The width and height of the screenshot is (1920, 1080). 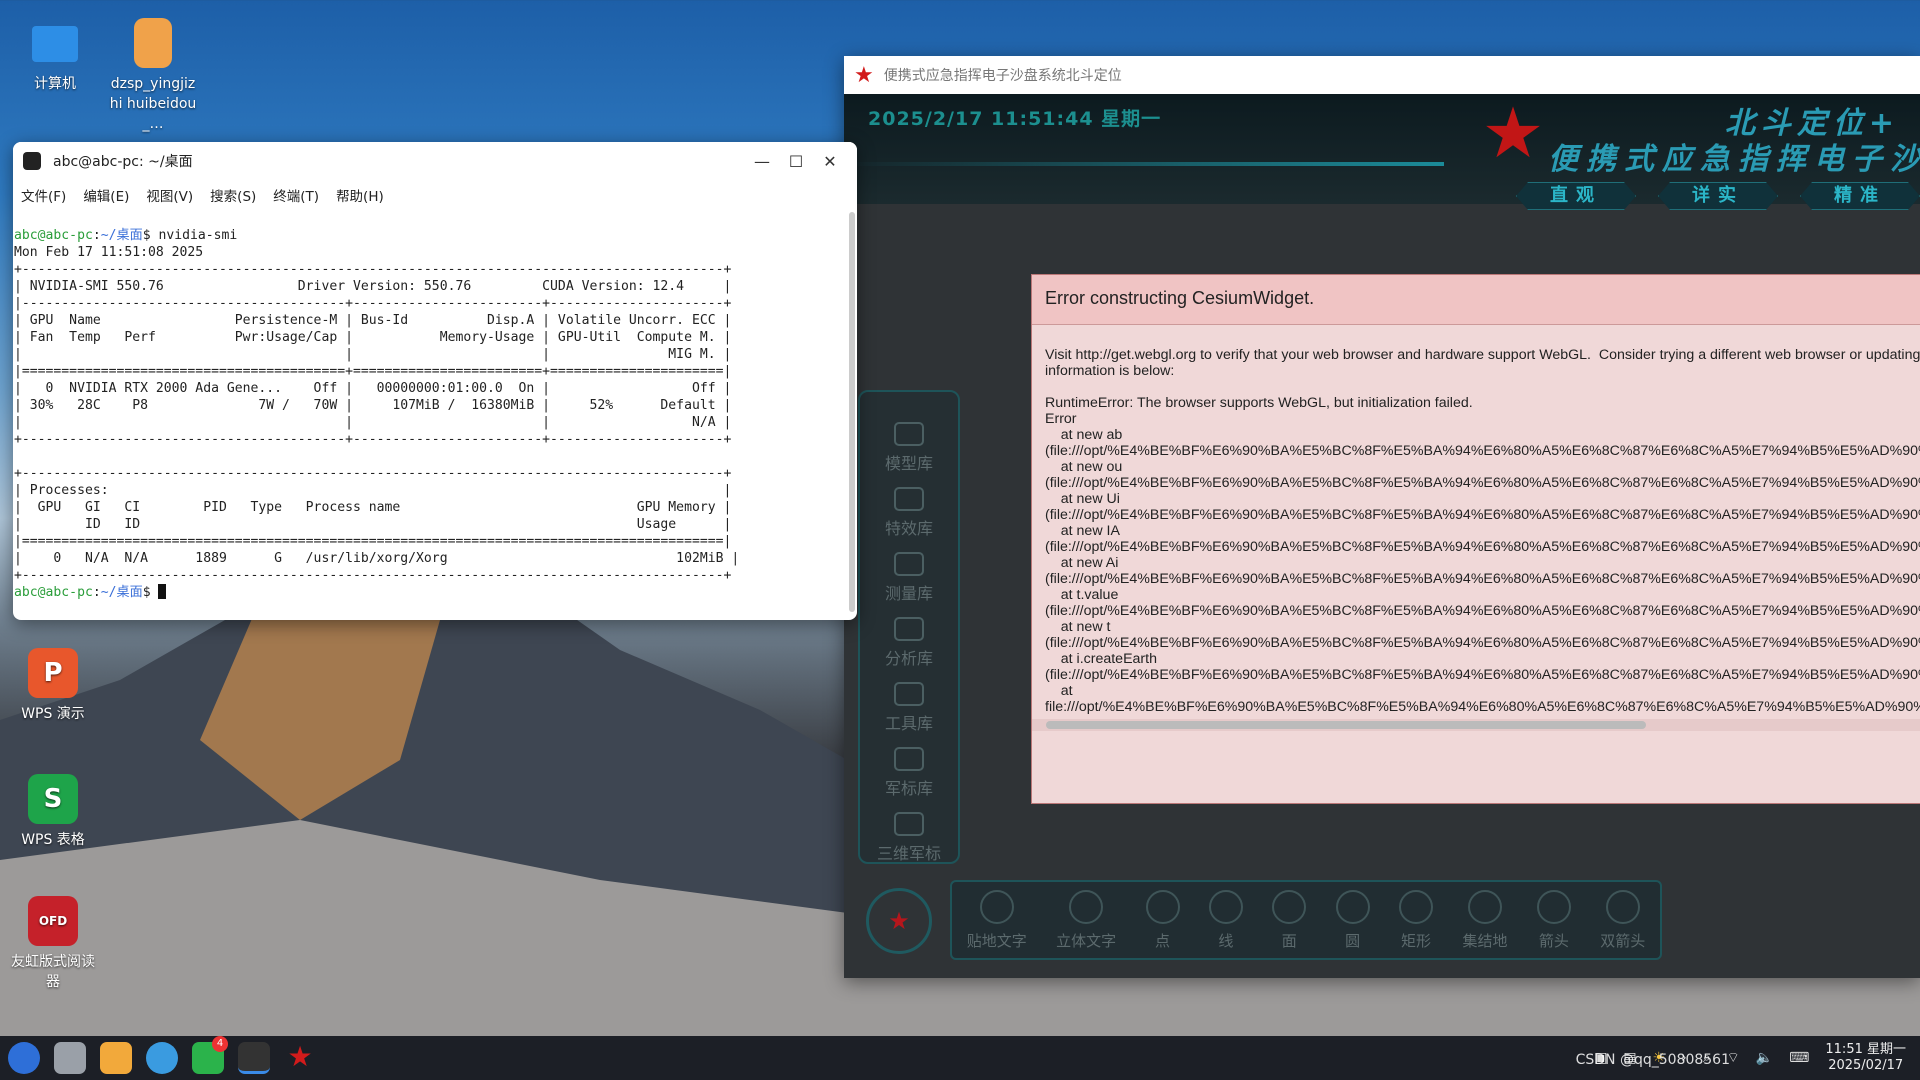 I want to click on library-sidebar: 模型库 特效库 测量库 分析库 工具库 军标库 三维军标, so click(x=909, y=627).